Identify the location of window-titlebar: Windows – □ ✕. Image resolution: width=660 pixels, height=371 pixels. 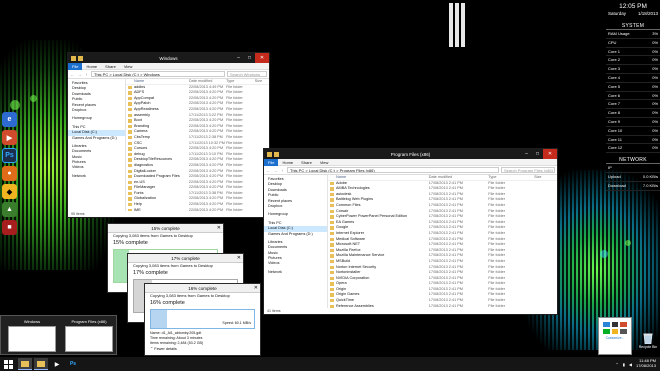
(168, 58).